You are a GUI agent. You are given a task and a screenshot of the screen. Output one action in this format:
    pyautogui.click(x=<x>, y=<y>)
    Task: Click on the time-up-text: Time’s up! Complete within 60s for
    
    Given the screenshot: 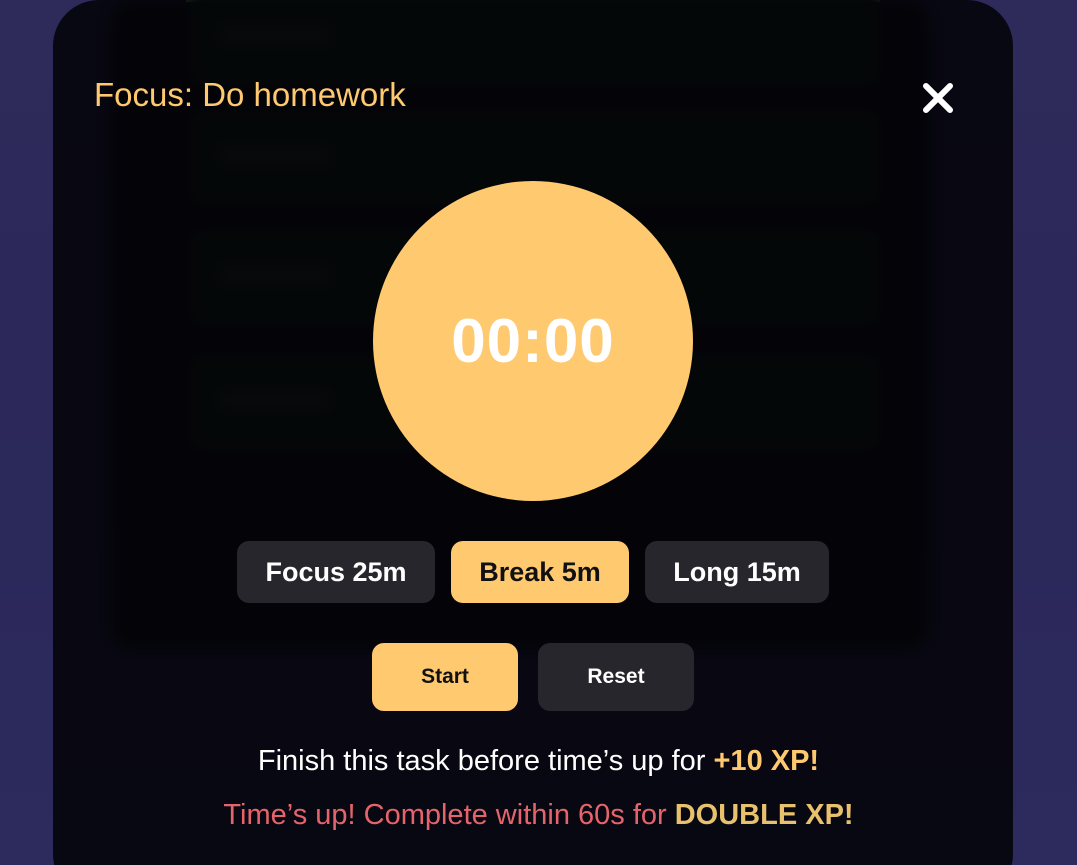 What is the action you would take?
    pyautogui.click(x=449, y=815)
    